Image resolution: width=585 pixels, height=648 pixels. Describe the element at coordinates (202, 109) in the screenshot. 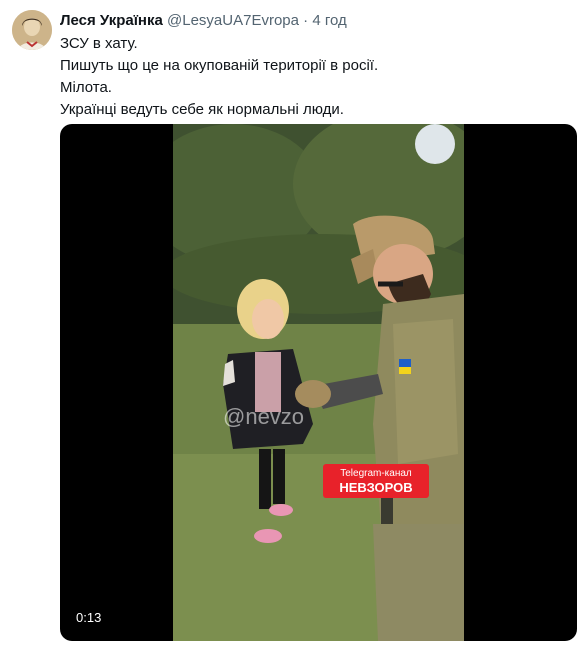

I see `tweet-text-line: Українці ведуть себе як нормальні люди.` at that location.